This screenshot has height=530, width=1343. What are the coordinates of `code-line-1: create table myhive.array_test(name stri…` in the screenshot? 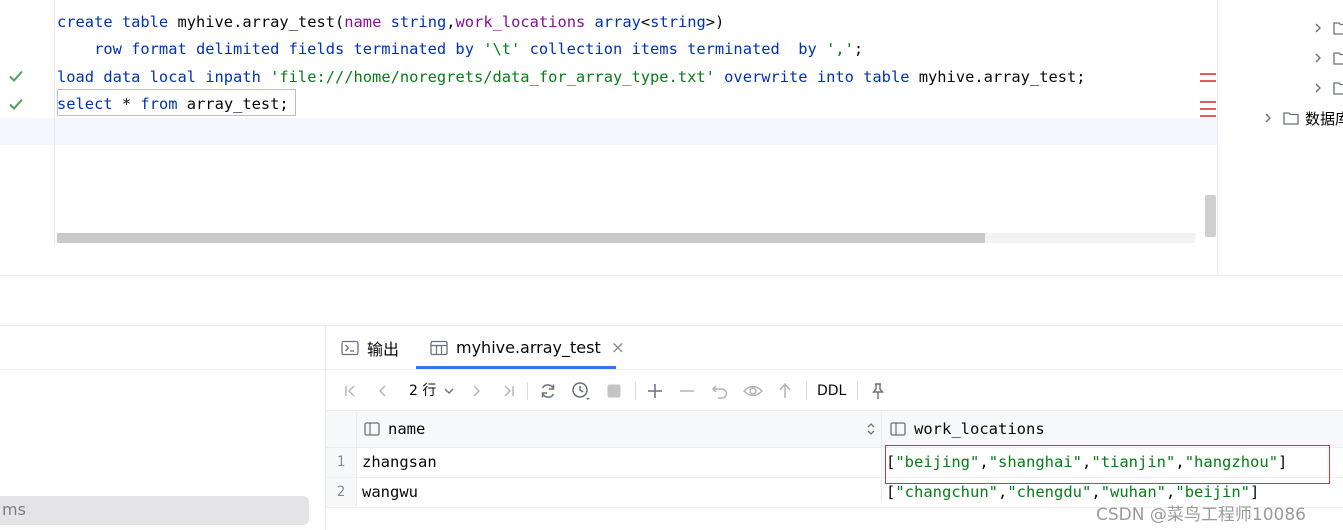 It's located at (390, 22).